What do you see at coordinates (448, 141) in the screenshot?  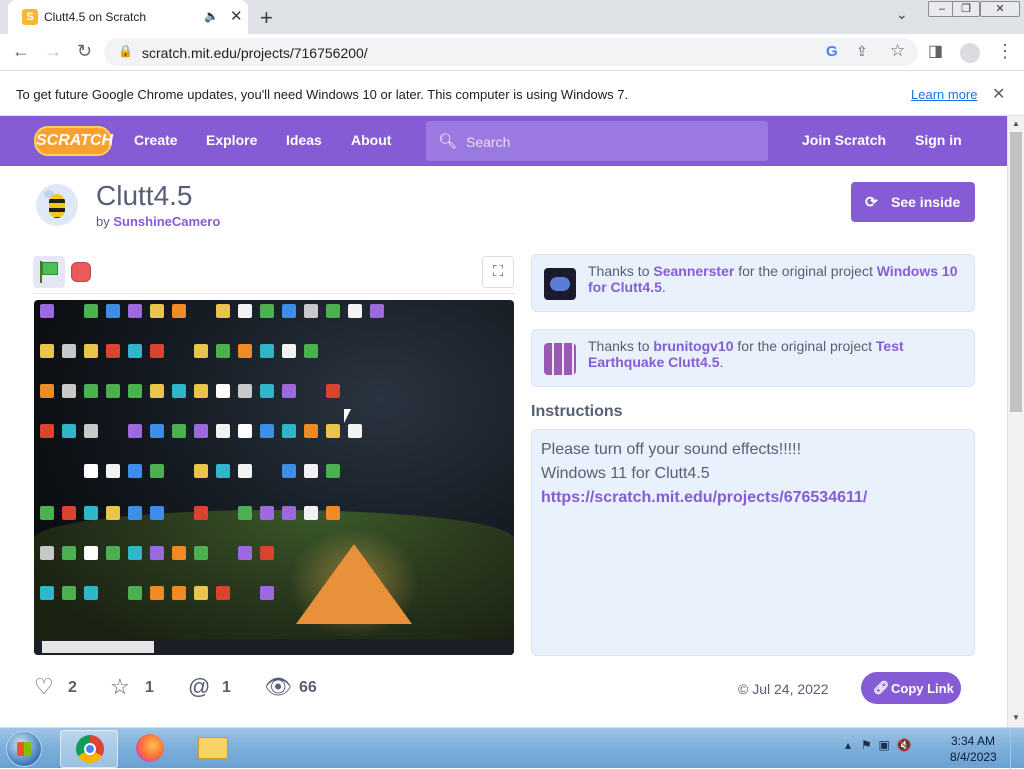 I see `search-icon: 🔍︎` at bounding box center [448, 141].